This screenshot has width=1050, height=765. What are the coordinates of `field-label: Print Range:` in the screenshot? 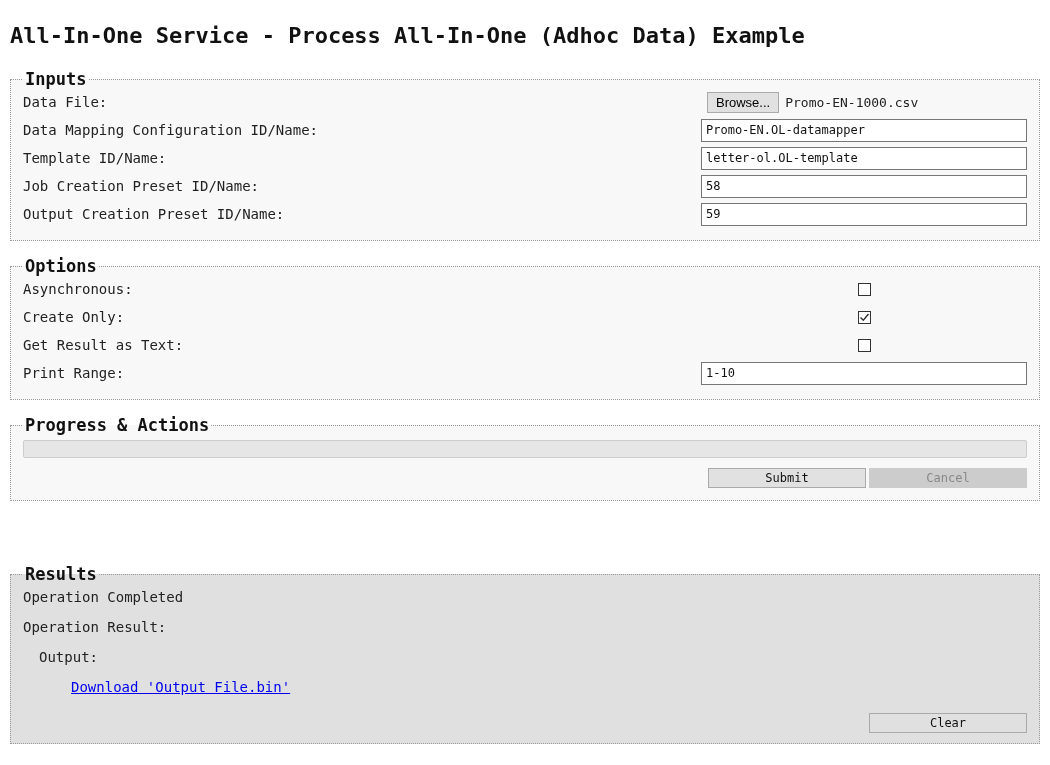 It's located at (74, 373).